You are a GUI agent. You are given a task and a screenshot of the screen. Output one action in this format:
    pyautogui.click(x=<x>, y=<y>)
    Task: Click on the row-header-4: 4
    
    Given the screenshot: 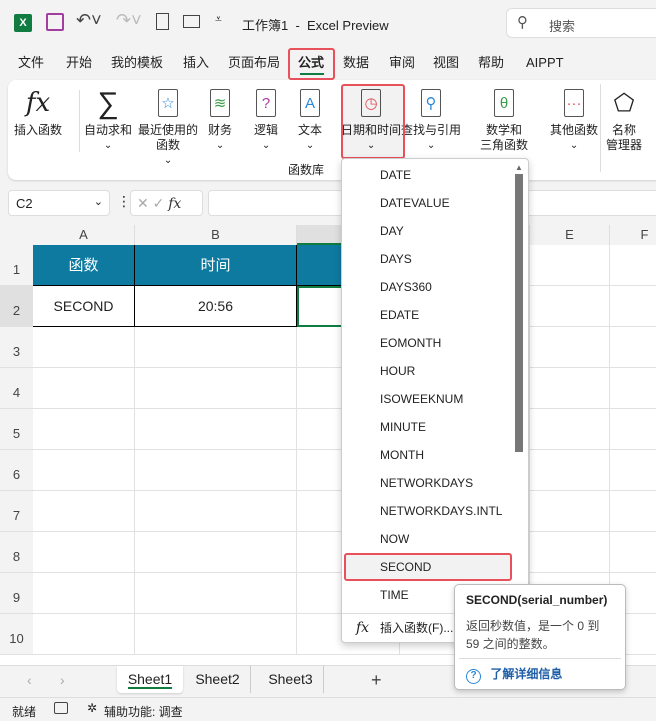 What is the action you would take?
    pyautogui.click(x=16, y=388)
    